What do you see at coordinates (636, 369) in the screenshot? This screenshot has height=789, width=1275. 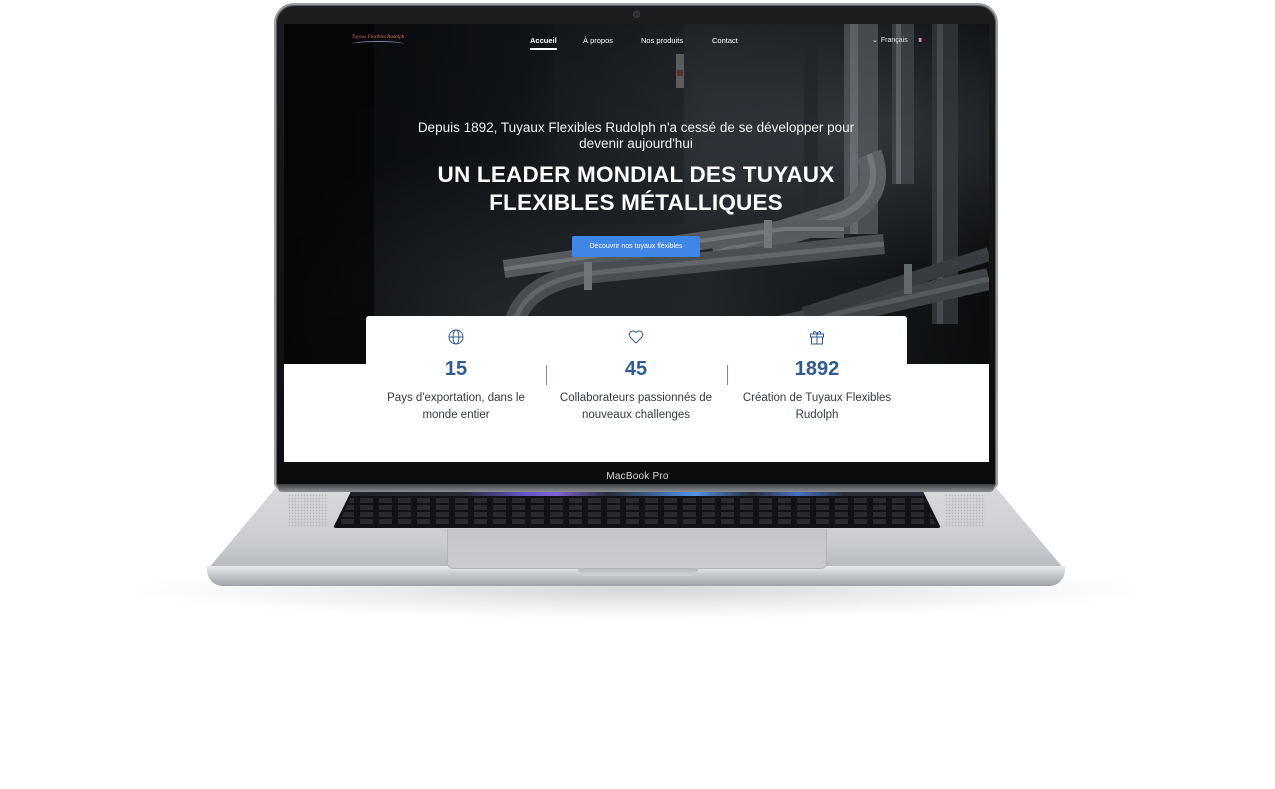 I see `stat-value: 45` at bounding box center [636, 369].